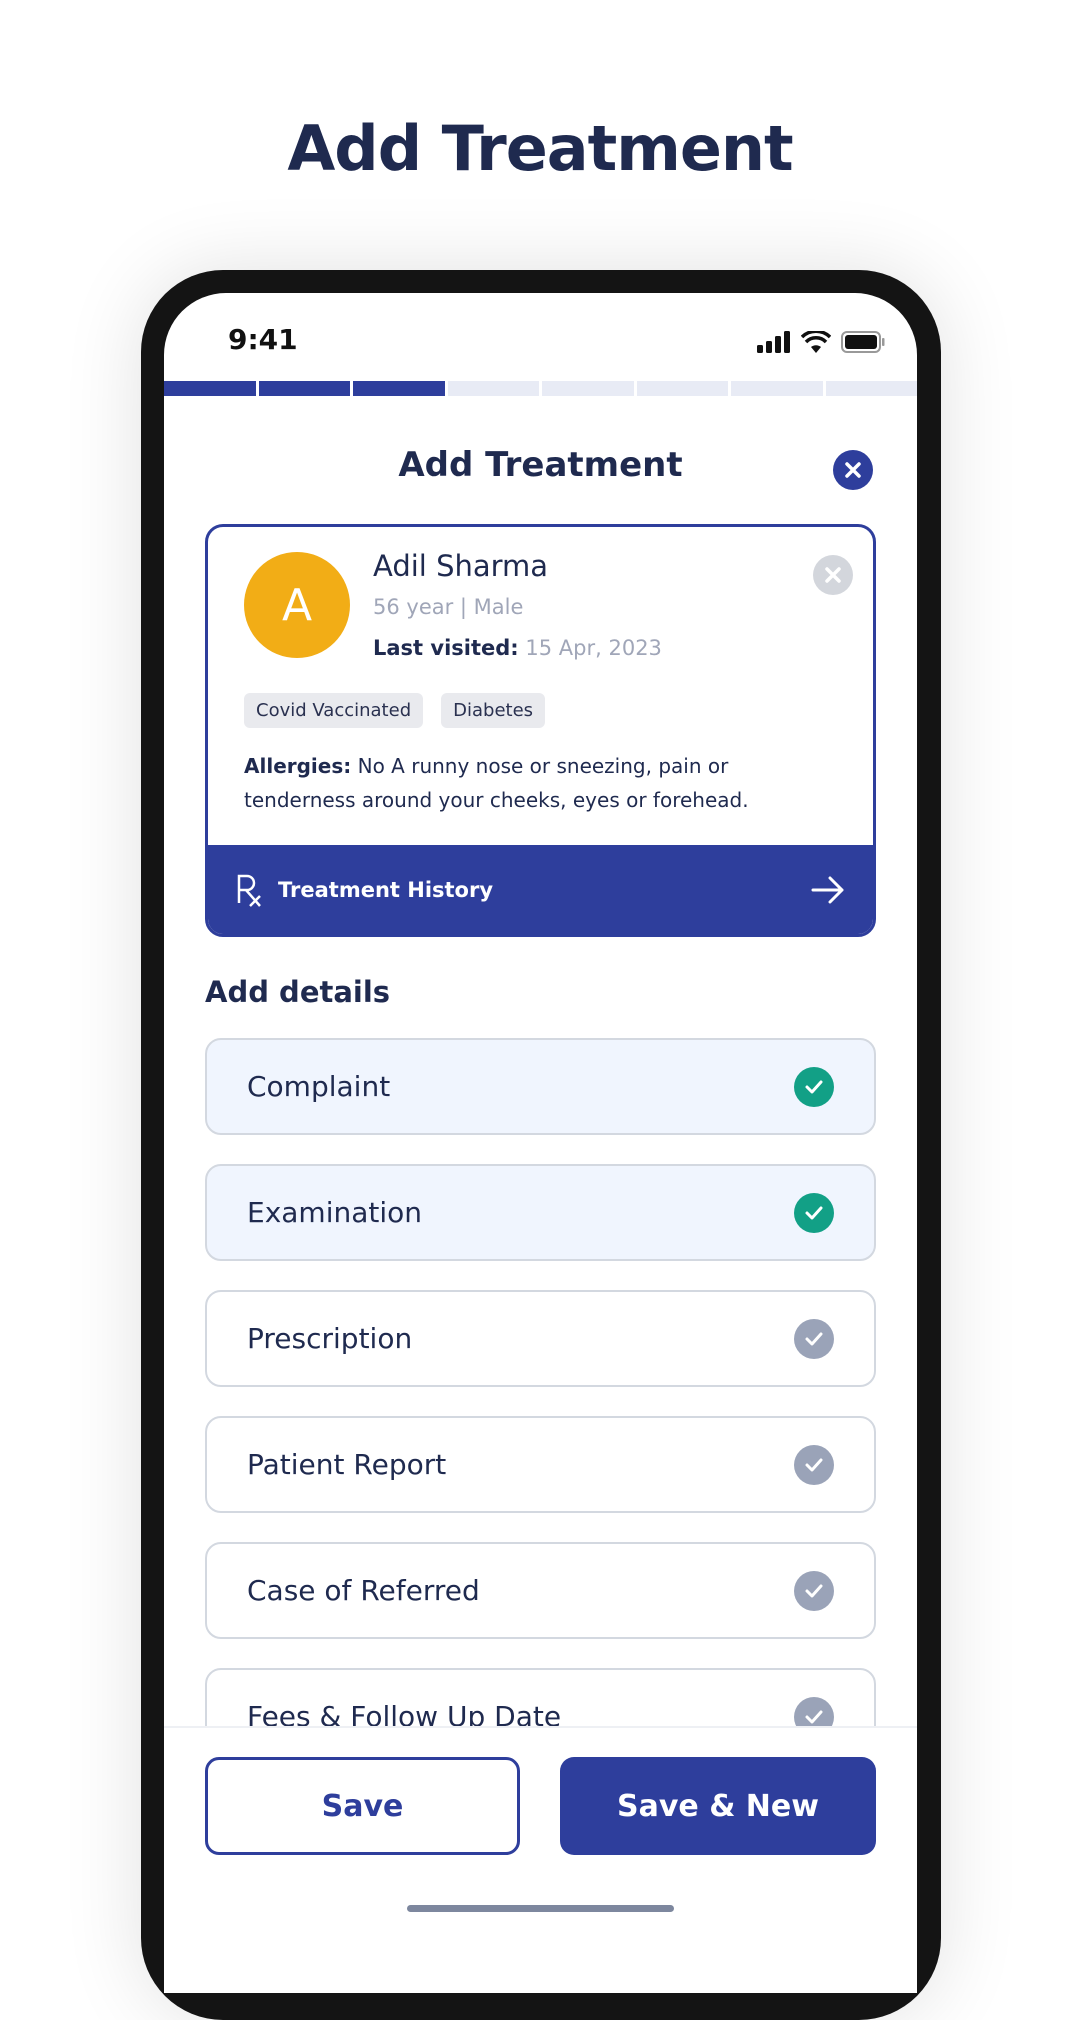 The height and width of the screenshot is (2020, 1080). What do you see at coordinates (298, 992) in the screenshot?
I see `add-details-heading: Add details` at bounding box center [298, 992].